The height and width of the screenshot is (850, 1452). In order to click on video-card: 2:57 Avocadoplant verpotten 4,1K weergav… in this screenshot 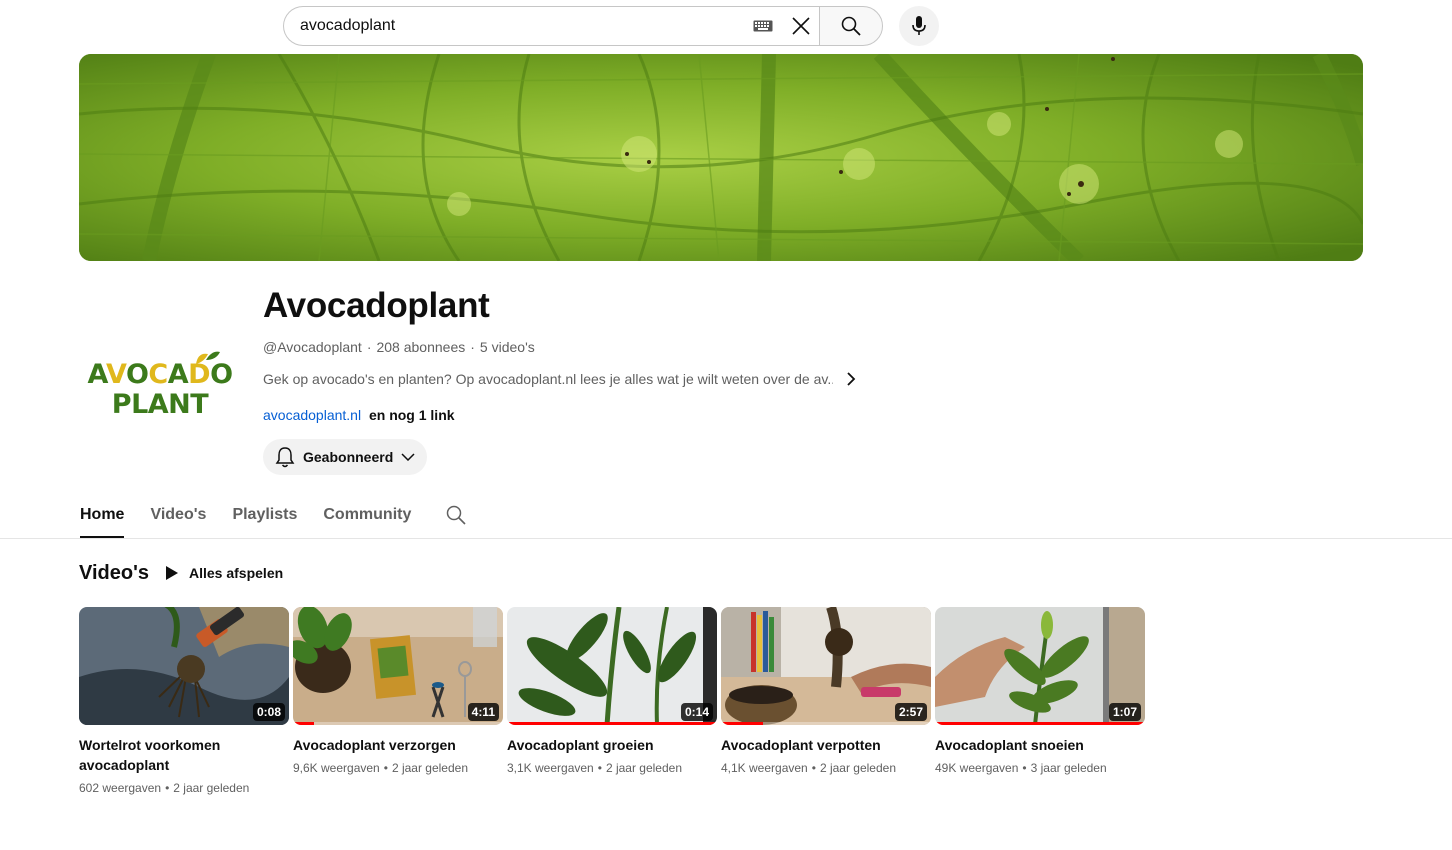, I will do `click(826, 701)`.